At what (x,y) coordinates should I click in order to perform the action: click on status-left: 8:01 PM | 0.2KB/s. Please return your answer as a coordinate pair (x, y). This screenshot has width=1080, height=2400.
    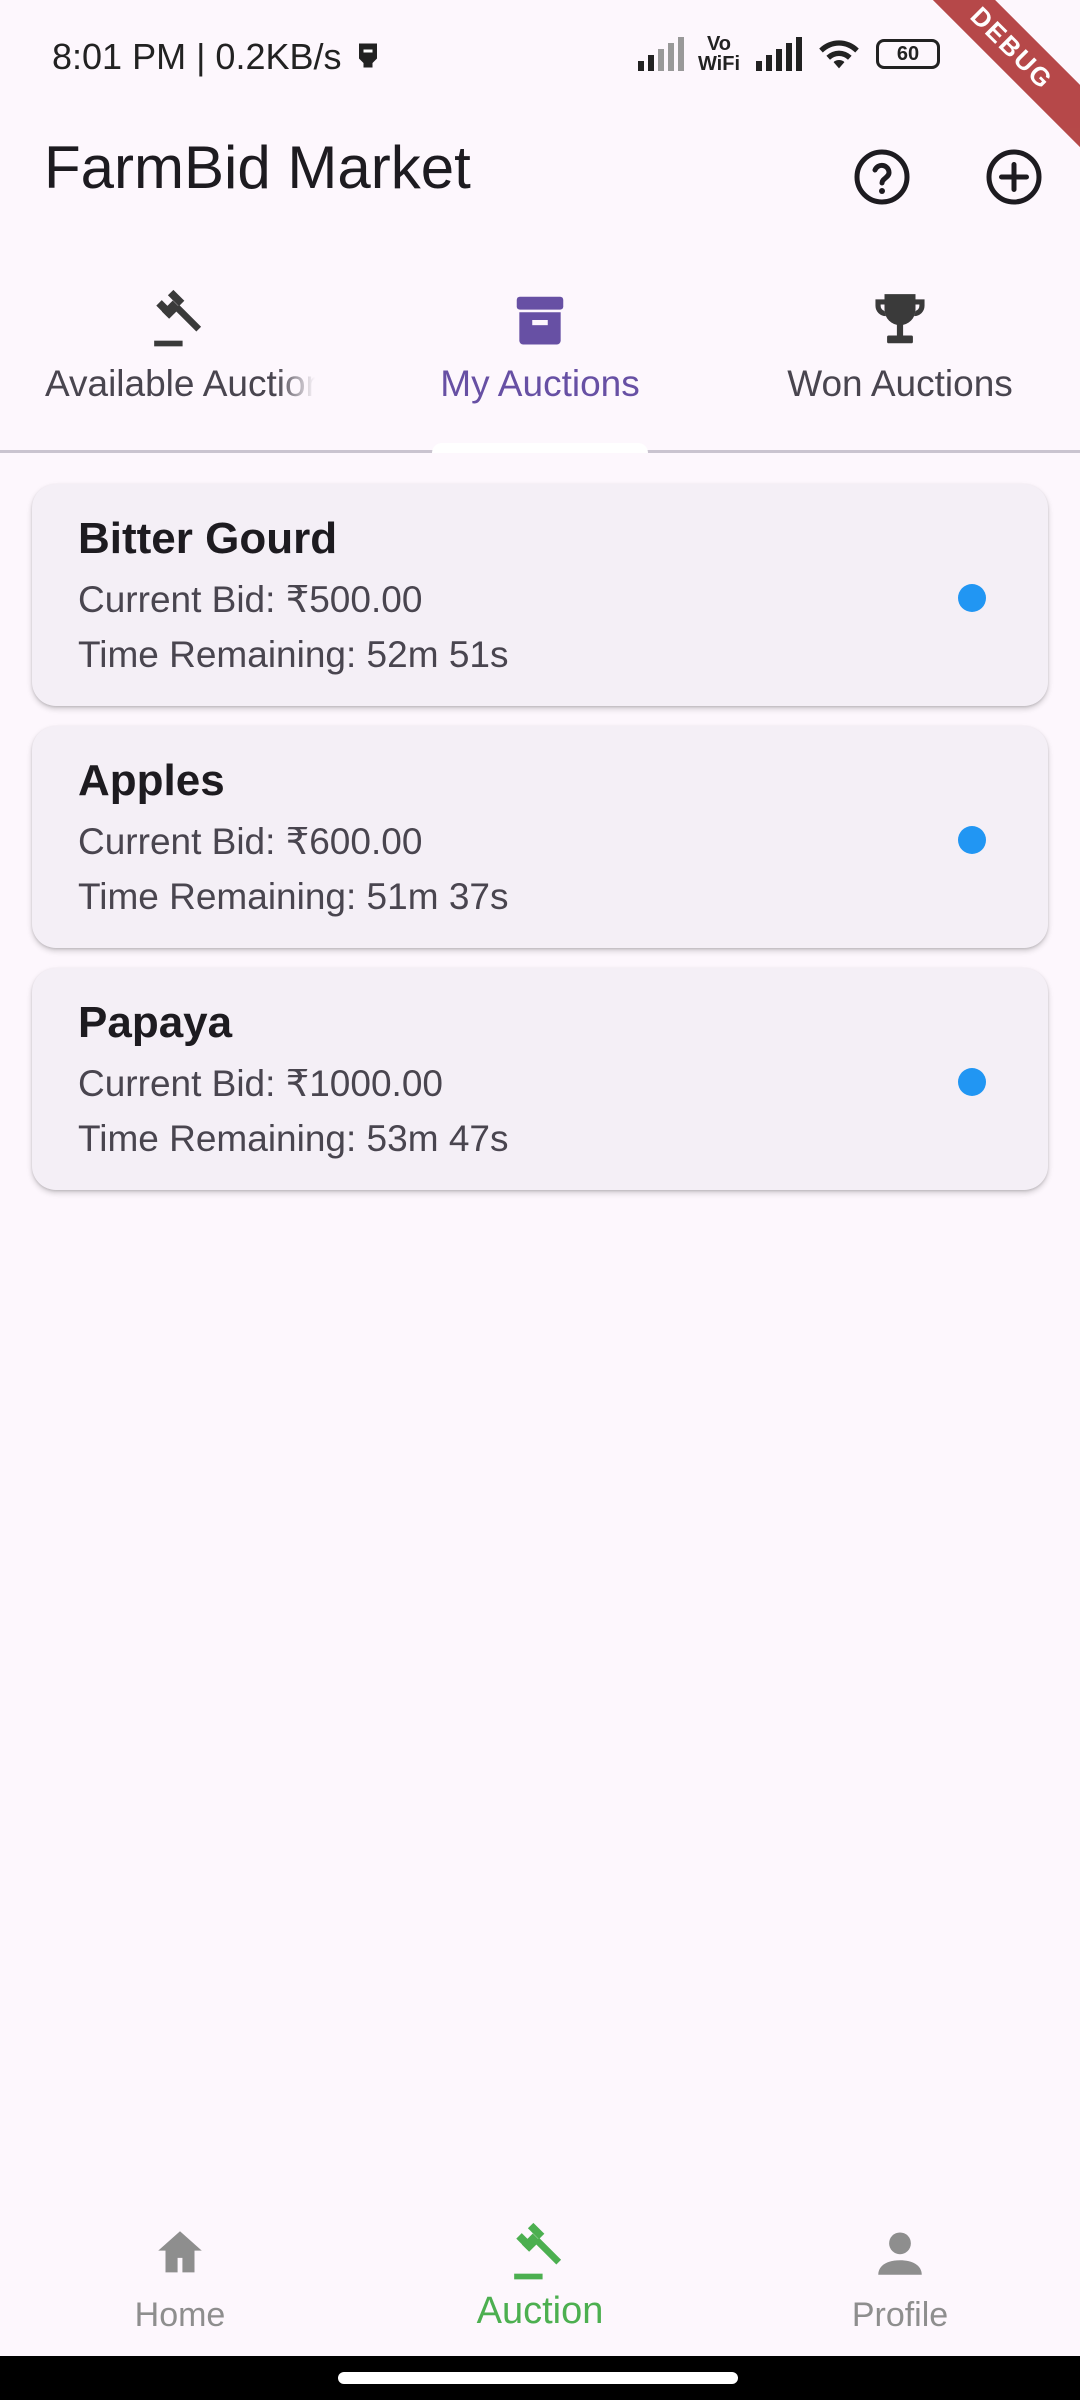
    Looking at the image, I should click on (219, 57).